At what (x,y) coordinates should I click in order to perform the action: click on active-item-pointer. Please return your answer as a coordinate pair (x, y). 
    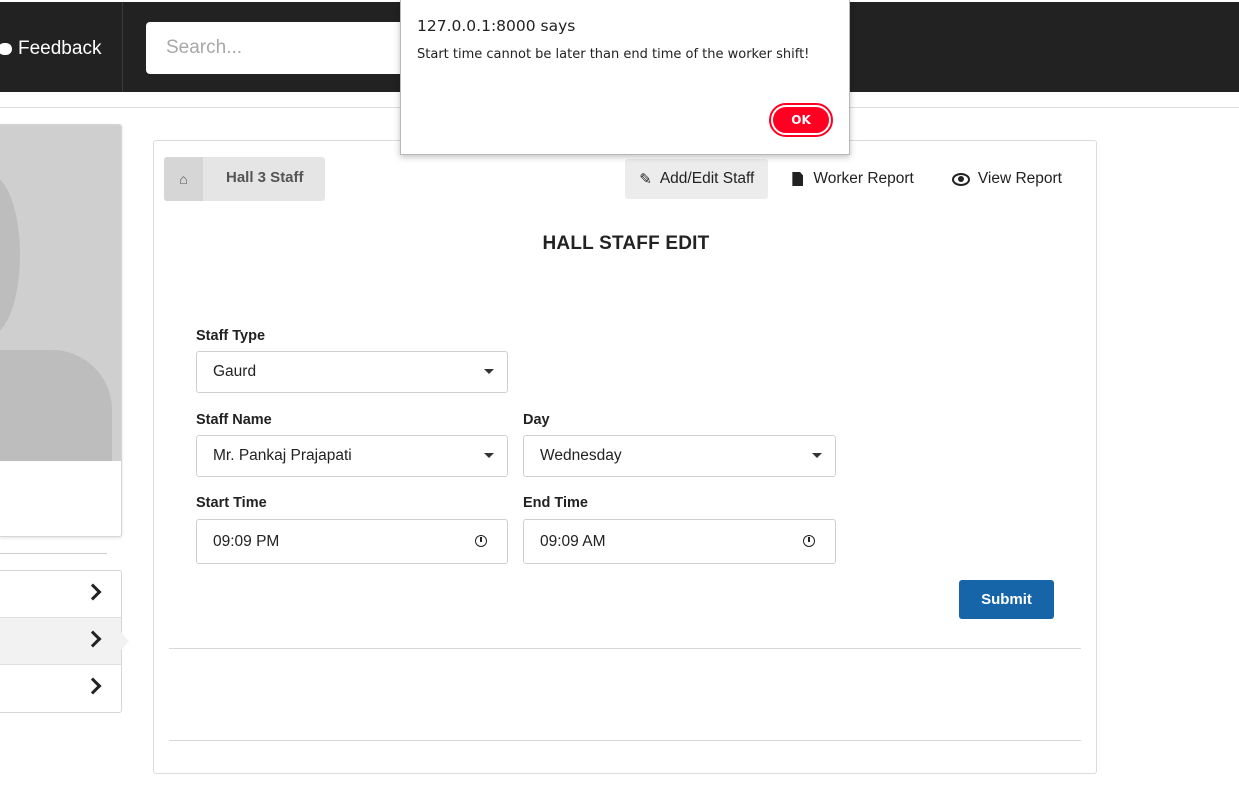
    Looking at the image, I should click on (125, 641).